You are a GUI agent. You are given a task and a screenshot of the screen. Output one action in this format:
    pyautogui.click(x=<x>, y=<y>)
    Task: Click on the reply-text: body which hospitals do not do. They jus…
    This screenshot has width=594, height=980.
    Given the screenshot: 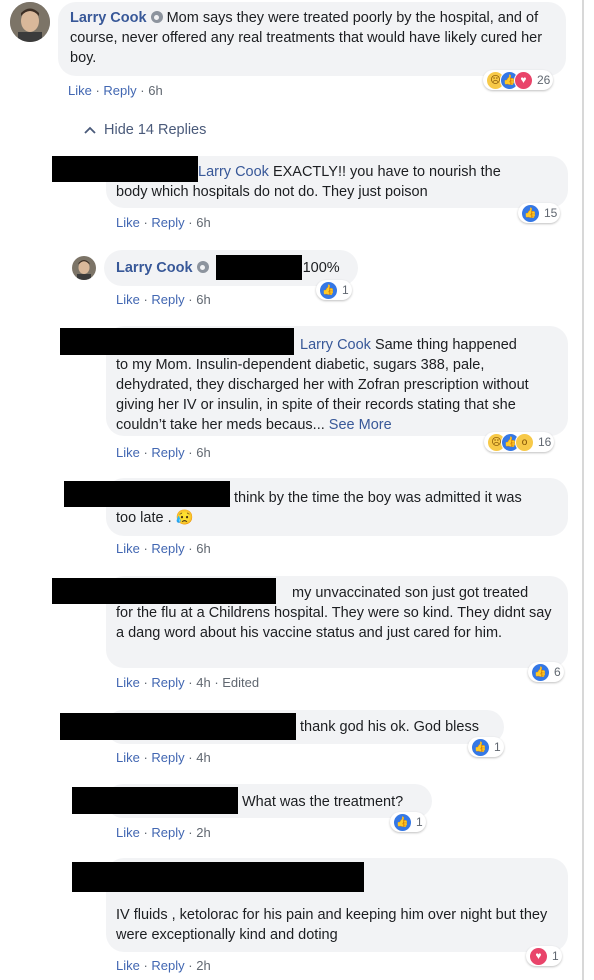 What is the action you would take?
    pyautogui.click(x=272, y=192)
    